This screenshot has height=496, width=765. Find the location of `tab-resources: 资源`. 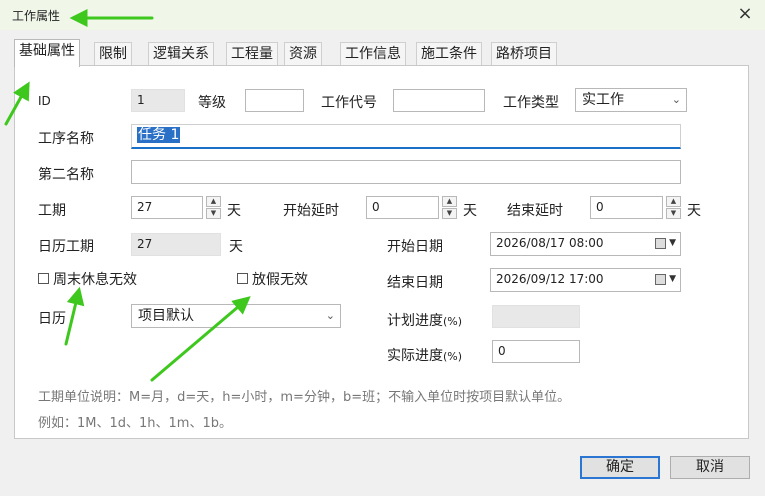

tab-resources: 资源 is located at coordinates (303, 53).